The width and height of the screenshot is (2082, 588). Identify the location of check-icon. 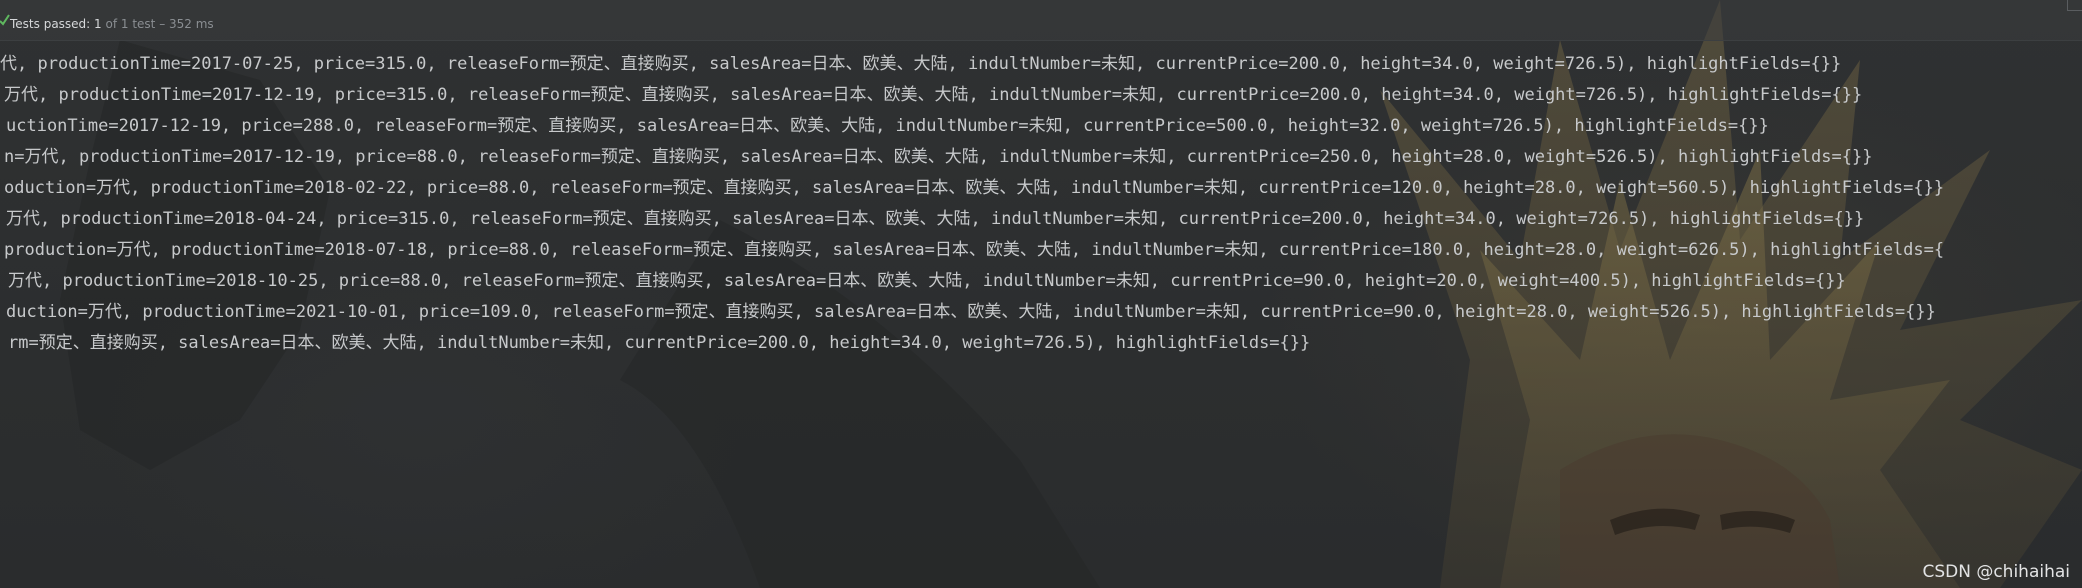
(5, 20).